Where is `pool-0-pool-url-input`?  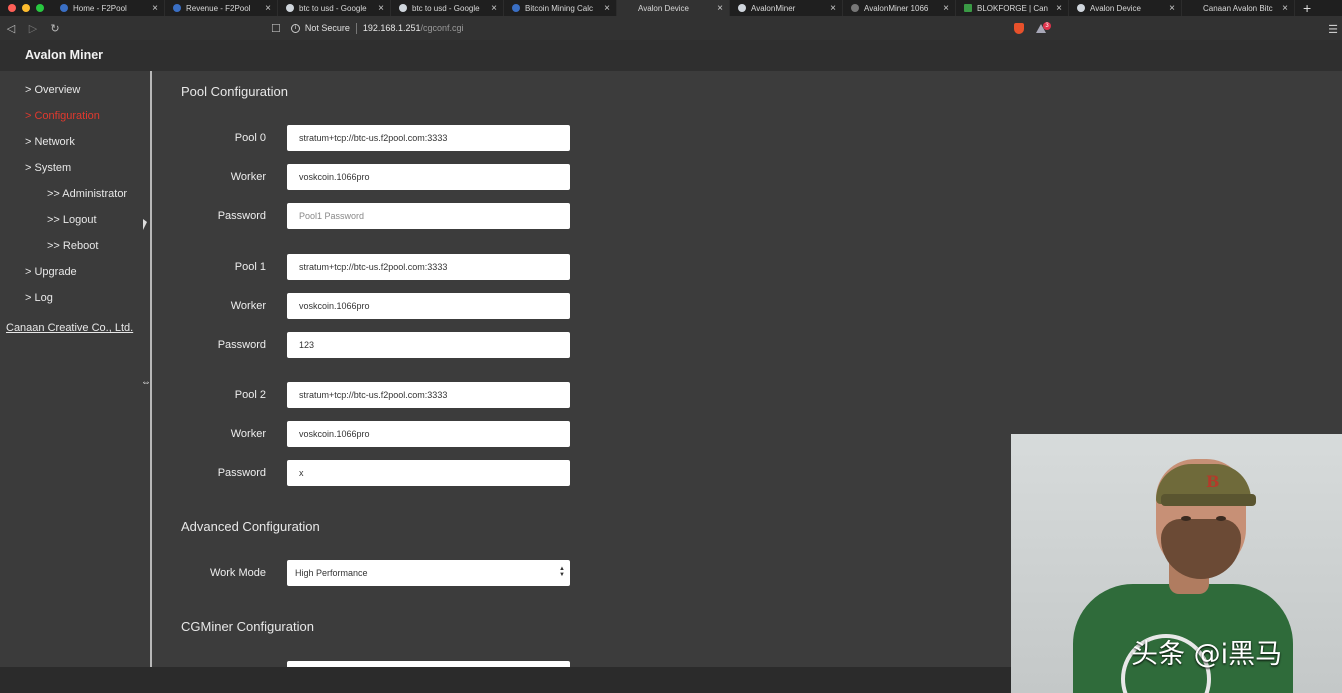 pool-0-pool-url-input is located at coordinates (428, 138).